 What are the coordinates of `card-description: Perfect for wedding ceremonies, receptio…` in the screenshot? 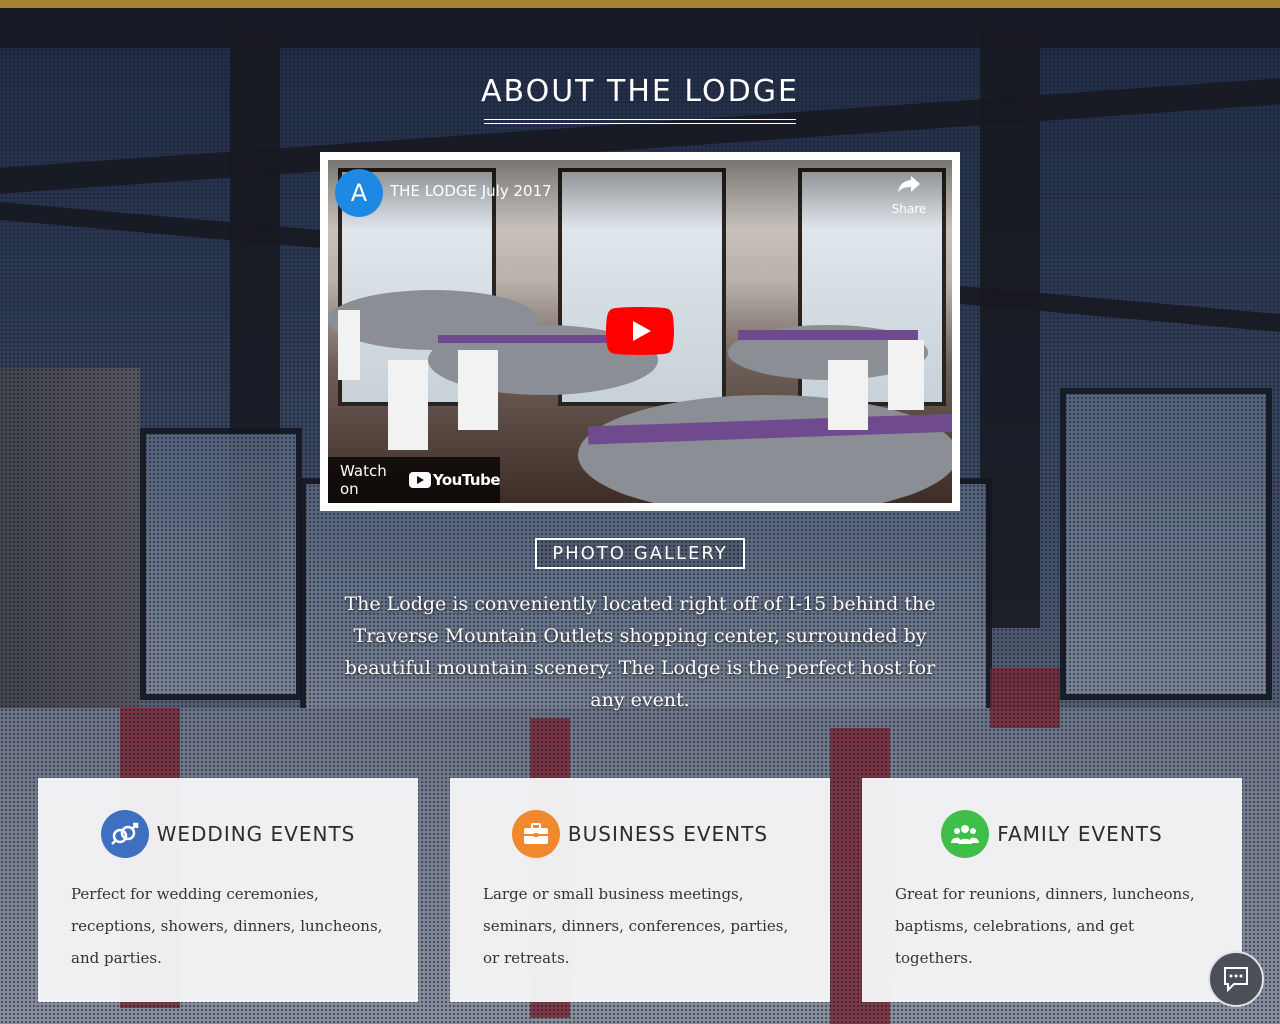 It's located at (227, 926).